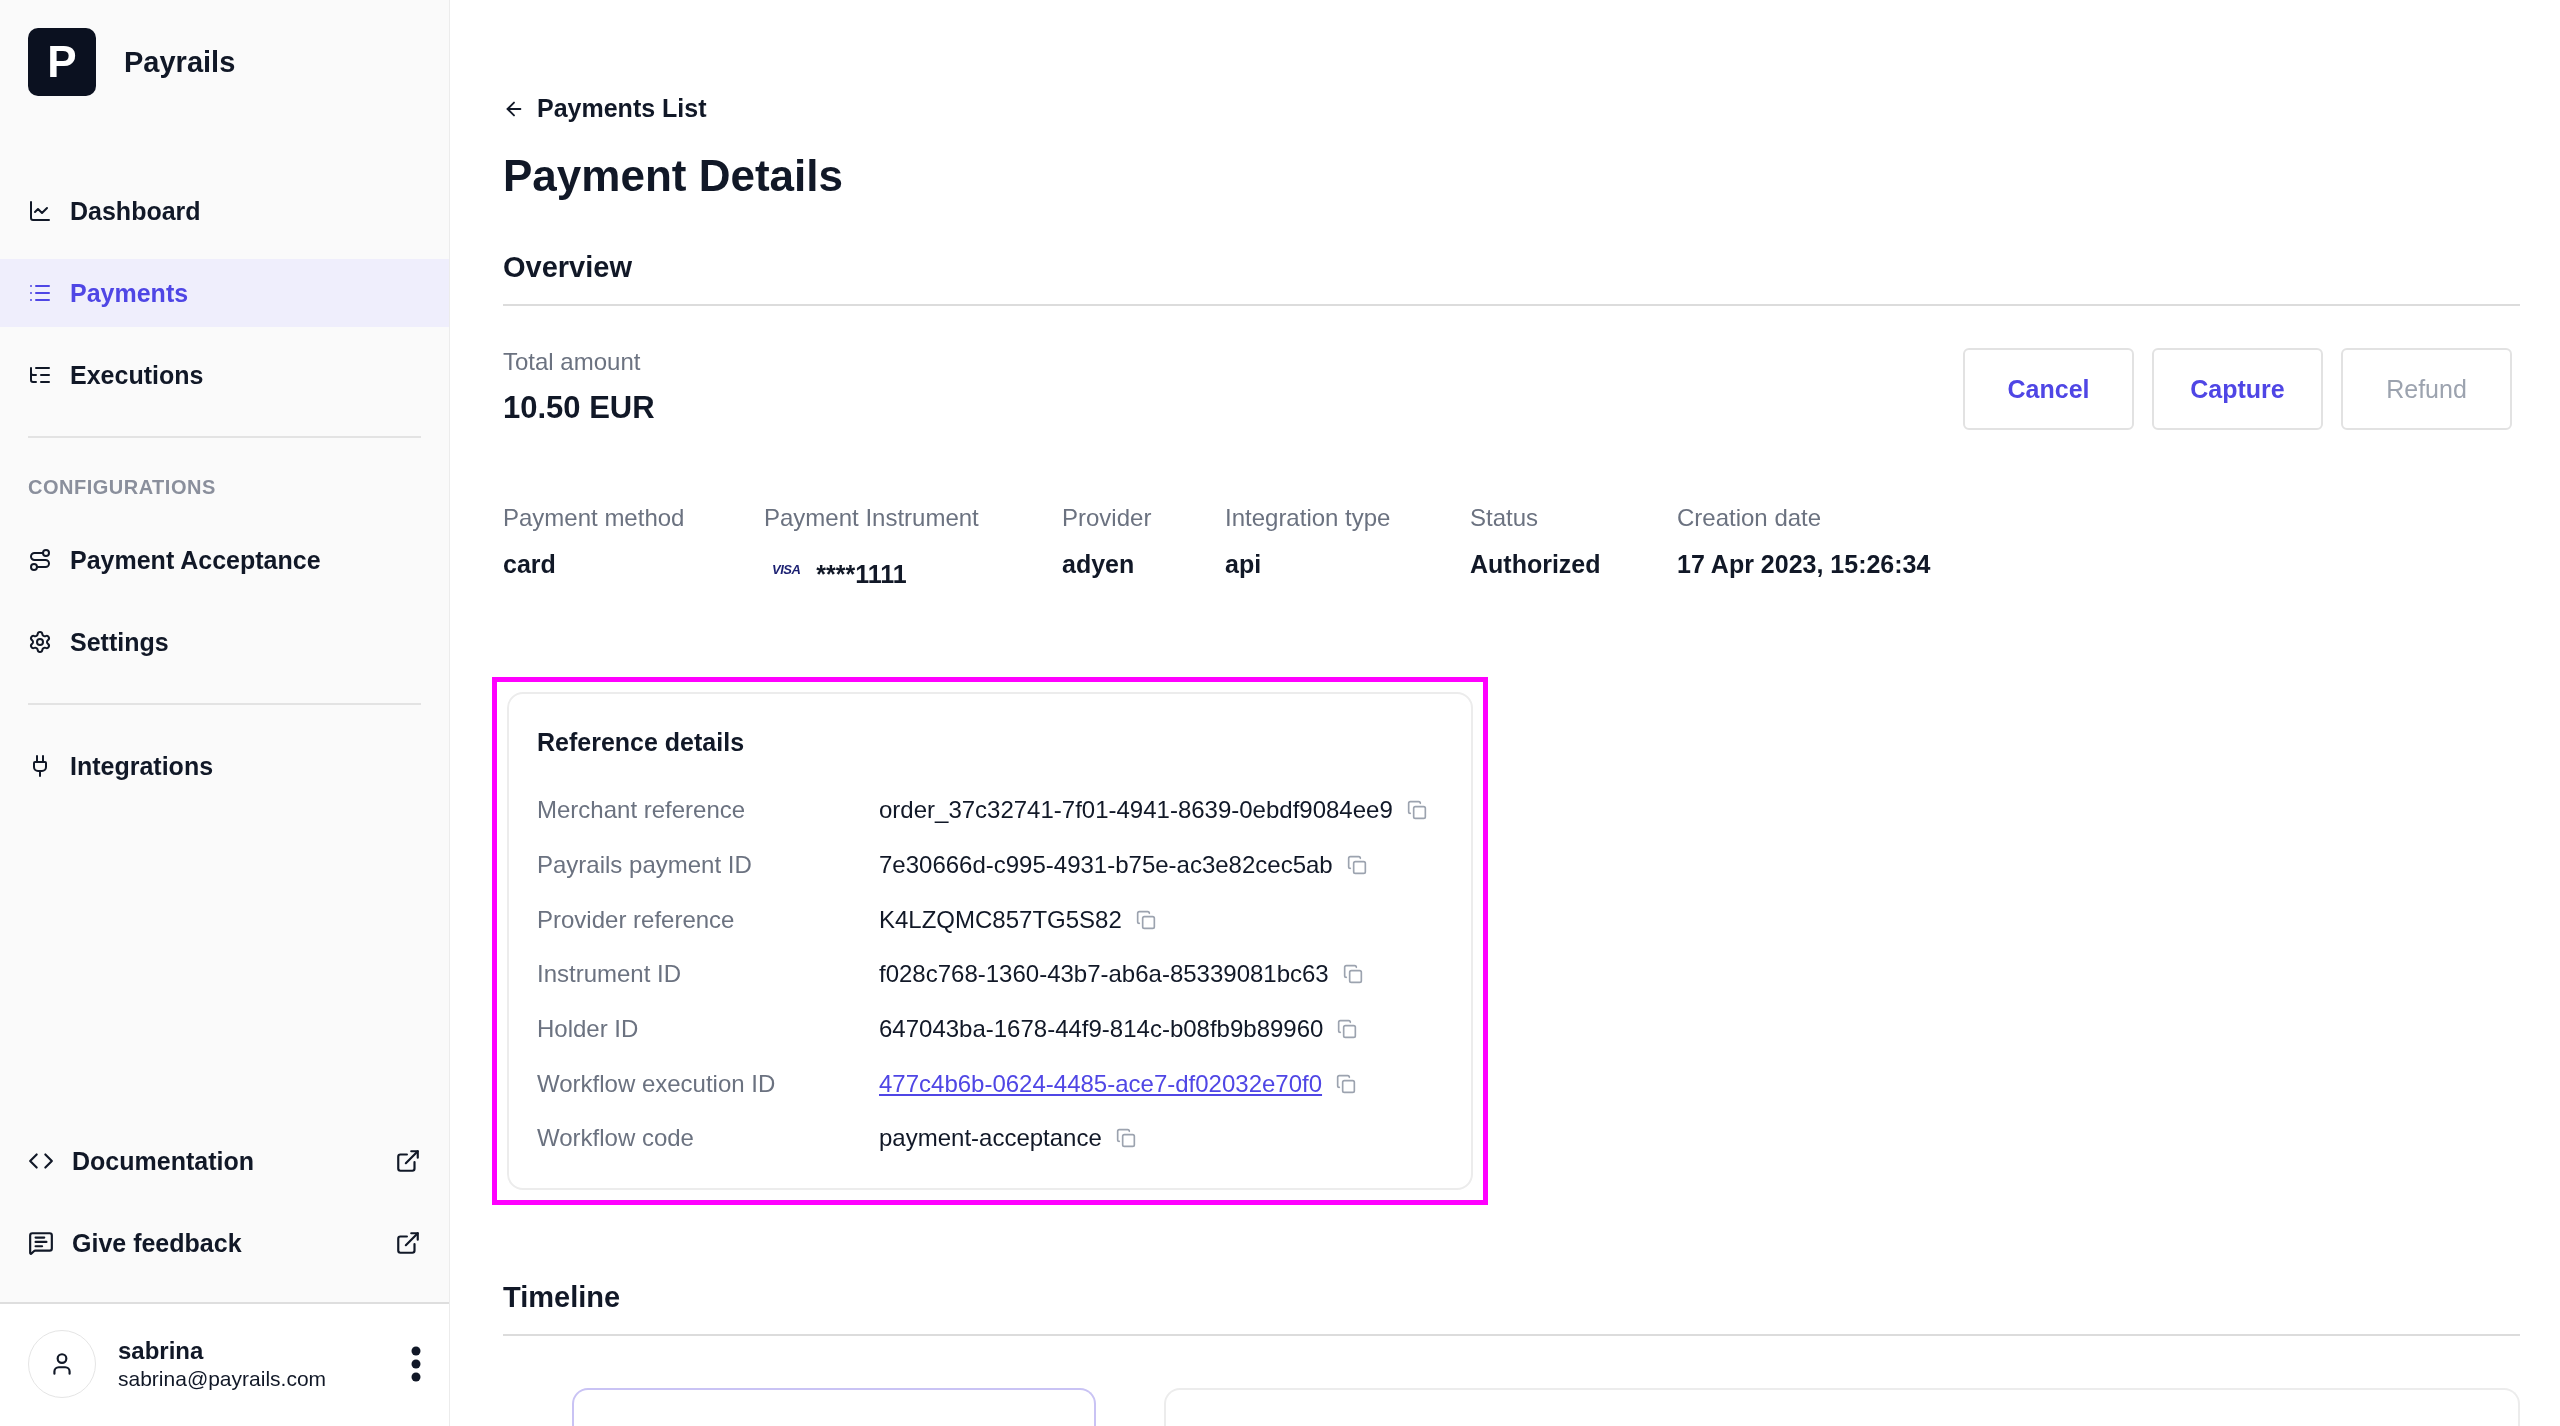 The height and width of the screenshot is (1426, 2560). What do you see at coordinates (610, 974) in the screenshot?
I see `reference-label: Instrument ID` at bounding box center [610, 974].